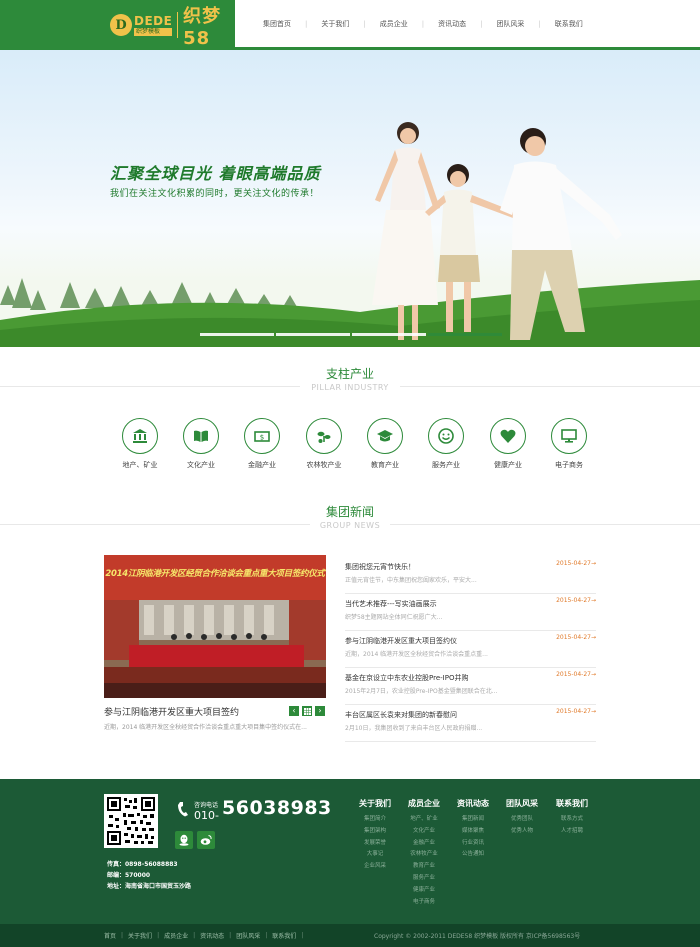  What do you see at coordinates (176, 935) in the screenshot?
I see `bottom-link-members: 成员企业` at bounding box center [176, 935].